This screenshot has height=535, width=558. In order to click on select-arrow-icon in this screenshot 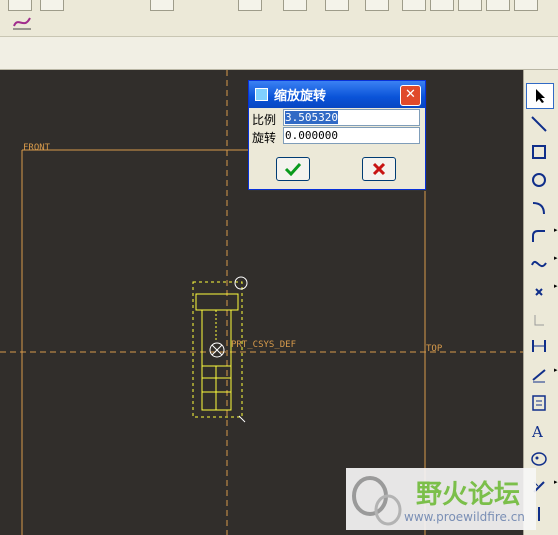, I will do `click(540, 96)`.